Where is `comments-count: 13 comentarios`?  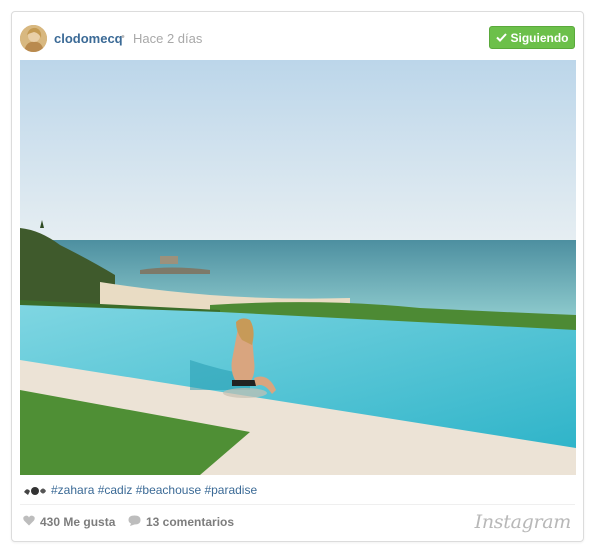 comments-count: 13 comentarios is located at coordinates (181, 522).